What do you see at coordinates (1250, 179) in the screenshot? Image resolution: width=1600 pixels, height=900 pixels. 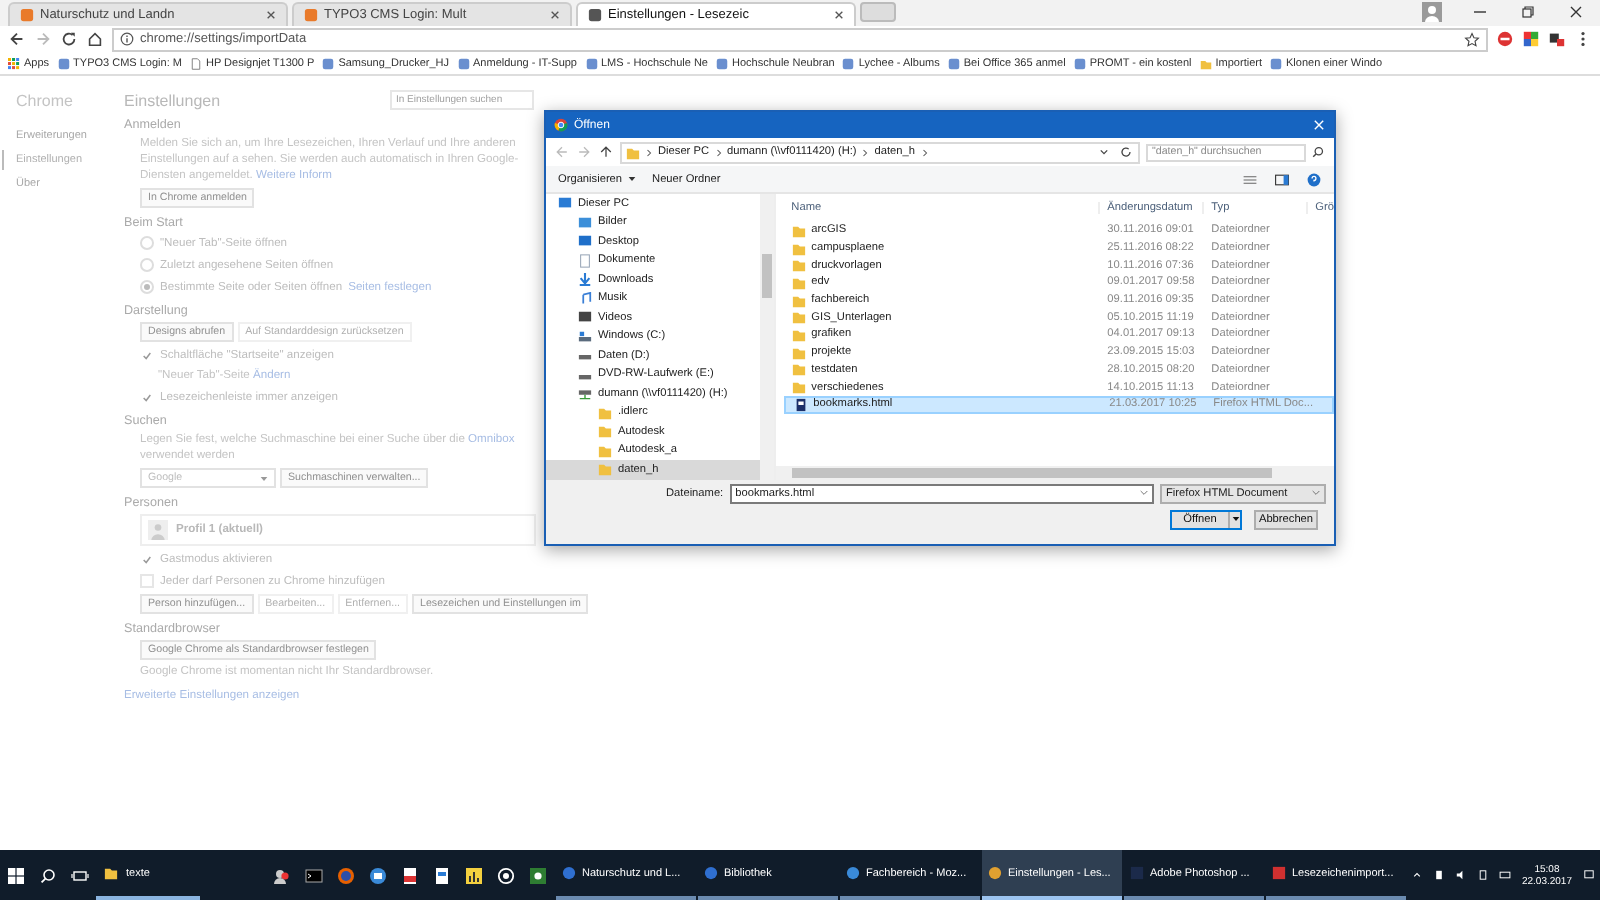 I see `view-icon` at bounding box center [1250, 179].